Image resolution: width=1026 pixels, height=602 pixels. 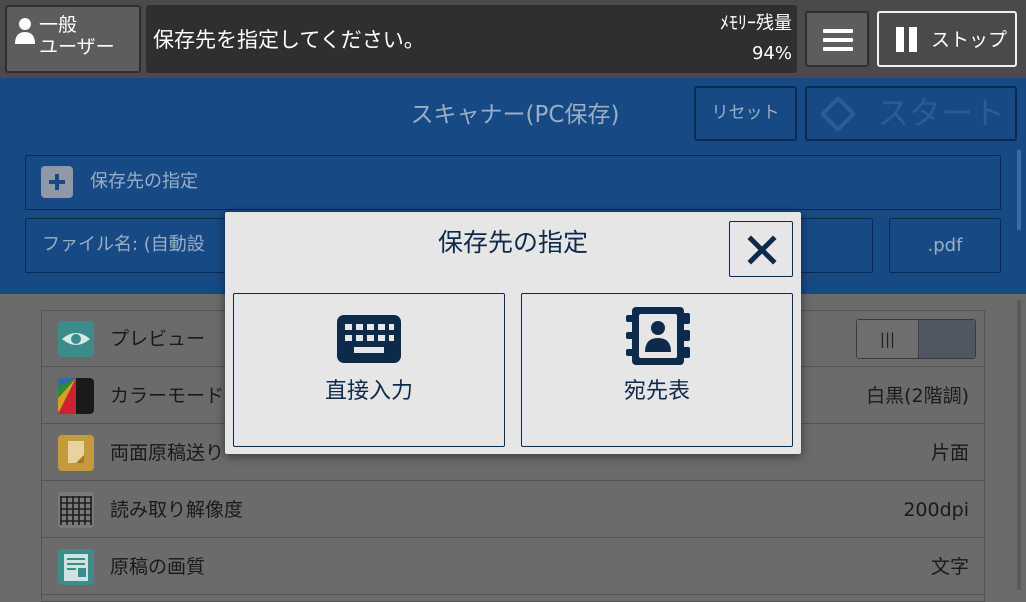 What do you see at coordinates (917, 396) in the screenshot?
I see `list-item-value: 白黒(2階調)` at bounding box center [917, 396].